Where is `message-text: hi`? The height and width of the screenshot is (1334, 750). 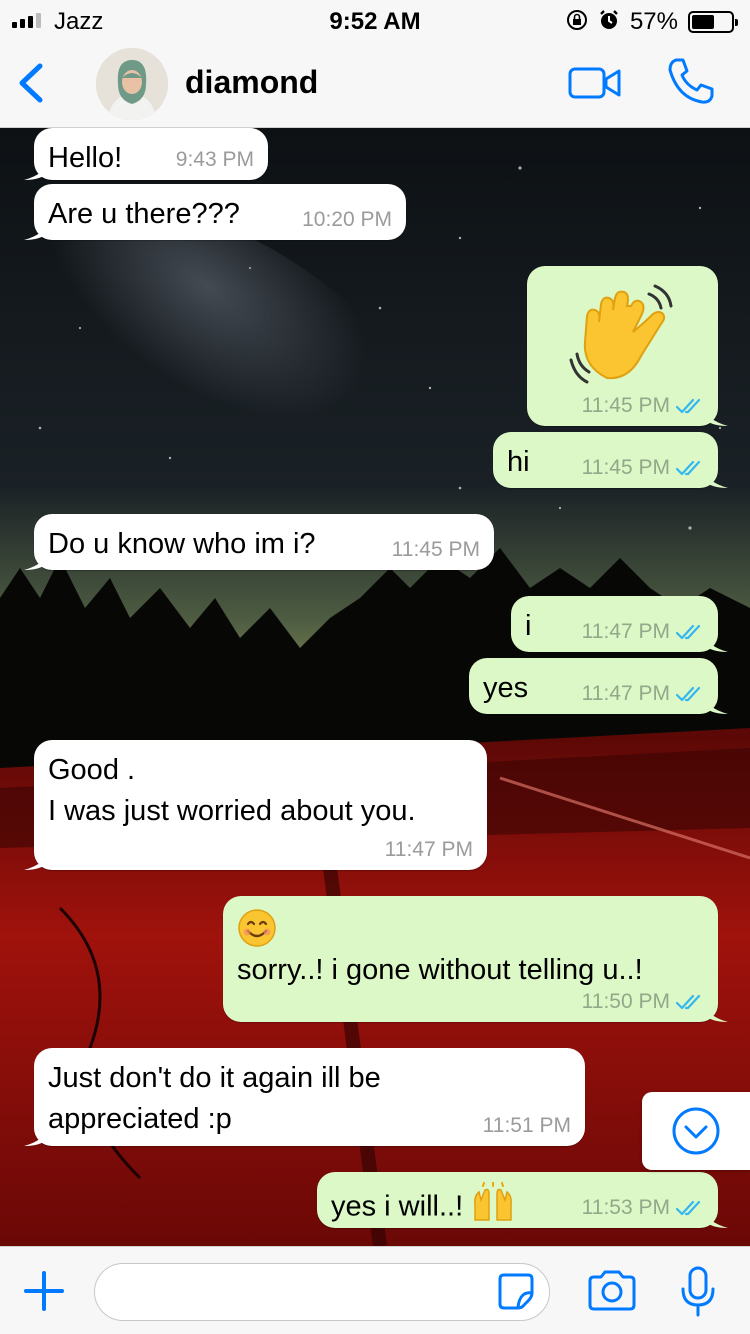 message-text: hi is located at coordinates (518, 462).